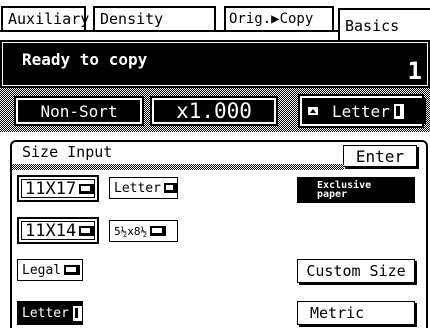 The height and width of the screenshot is (328, 430). I want to click on enter-label: Enter, so click(380, 156).